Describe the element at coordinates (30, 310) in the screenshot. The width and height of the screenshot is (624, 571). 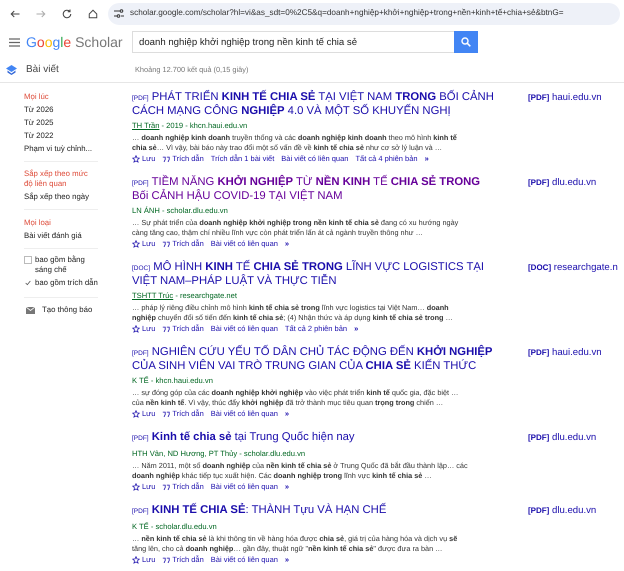
I see `envelope-icon` at that location.